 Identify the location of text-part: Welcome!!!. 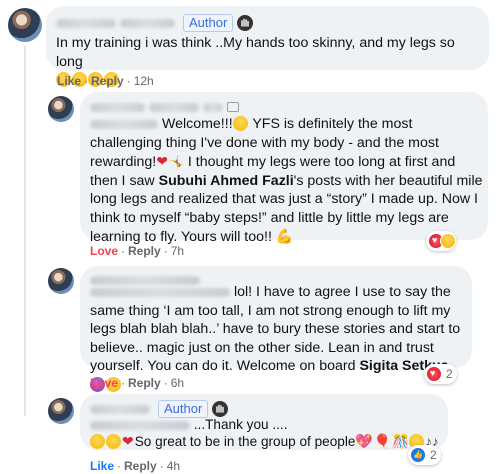
(195, 124).